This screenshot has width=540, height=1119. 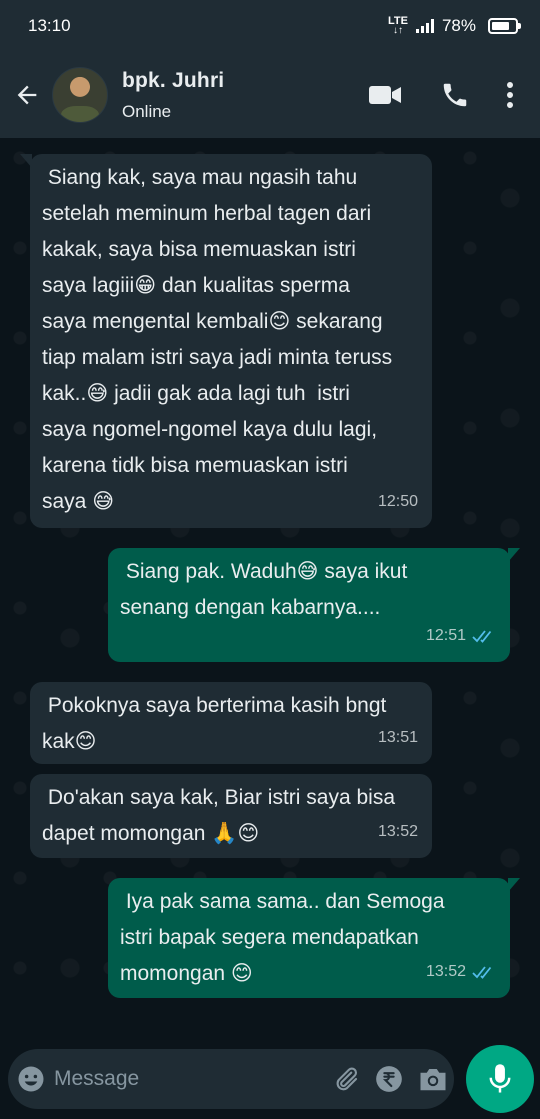 What do you see at coordinates (80, 95) in the screenshot?
I see `avatar` at bounding box center [80, 95].